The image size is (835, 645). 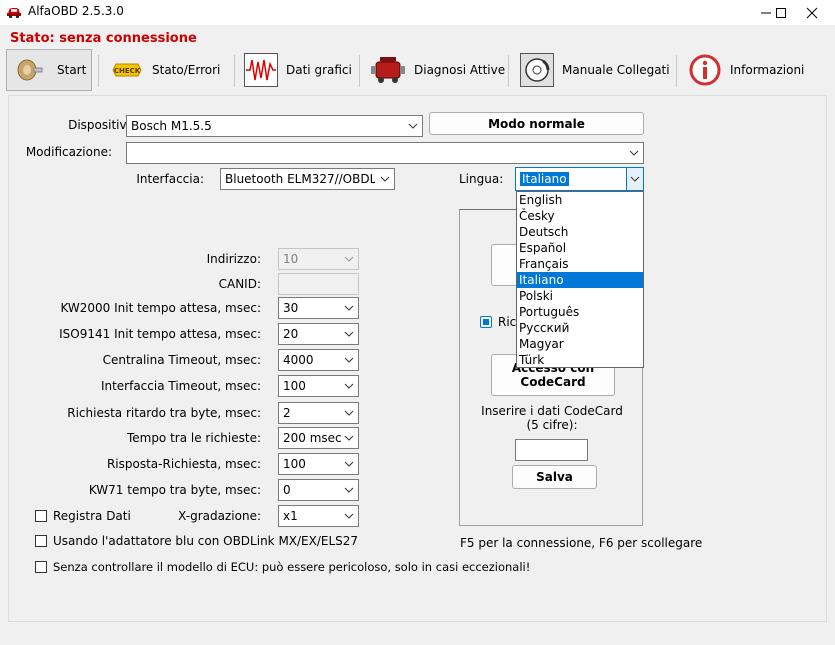 I want to click on lingua-dropdown-toggle, so click(x=634, y=179).